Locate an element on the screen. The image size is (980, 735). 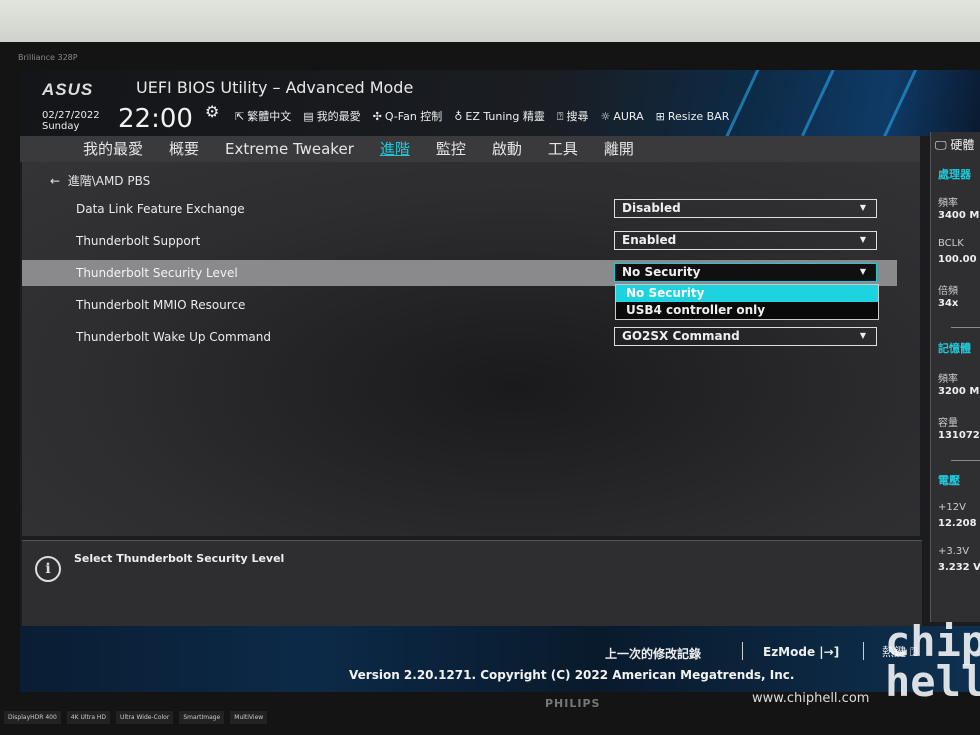
setting-row-selected: Thunderbolt Security Level No Security ▼ is located at coordinates (459, 273).